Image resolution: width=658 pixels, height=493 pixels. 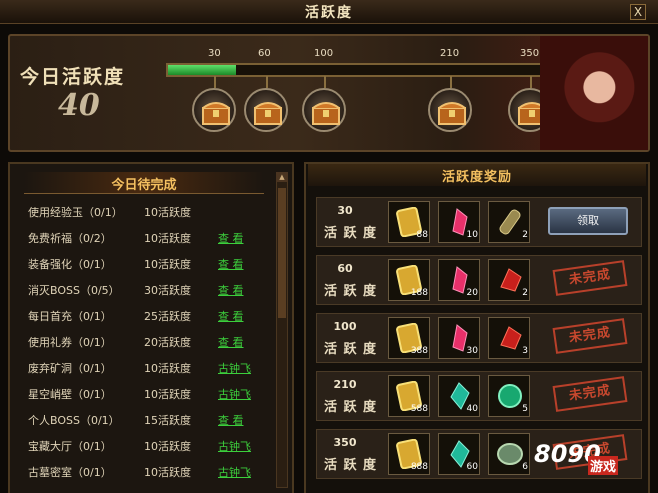 What do you see at coordinates (345, 210) in the screenshot?
I see `reward-points: 30` at bounding box center [345, 210].